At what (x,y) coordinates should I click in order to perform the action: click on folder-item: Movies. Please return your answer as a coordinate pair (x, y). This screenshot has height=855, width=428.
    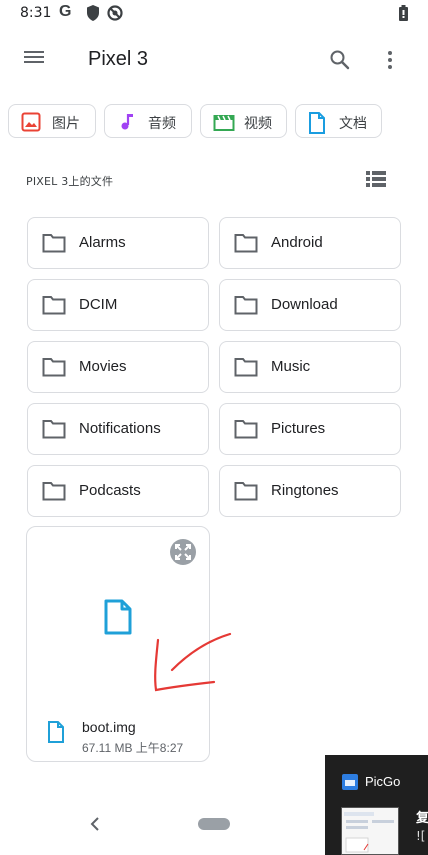
    Looking at the image, I should click on (118, 367).